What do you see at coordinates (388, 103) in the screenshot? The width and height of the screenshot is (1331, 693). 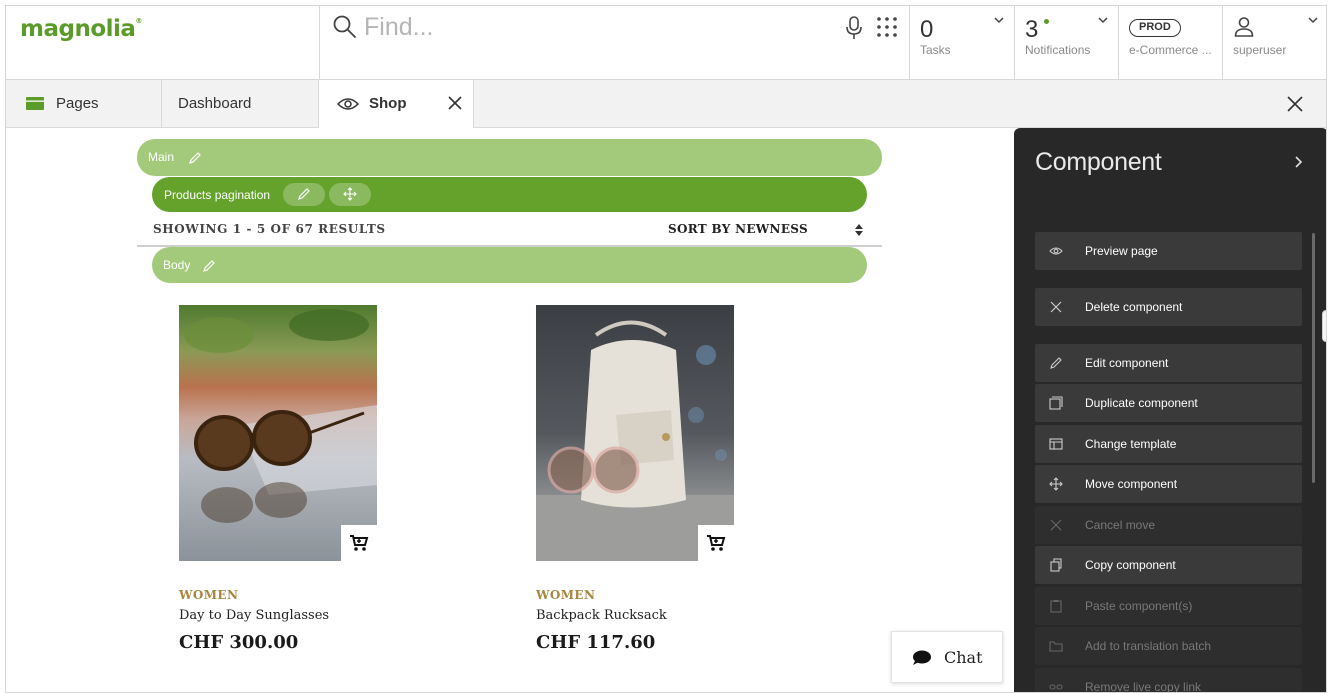 I see `tab-shop-label: Shop` at bounding box center [388, 103].